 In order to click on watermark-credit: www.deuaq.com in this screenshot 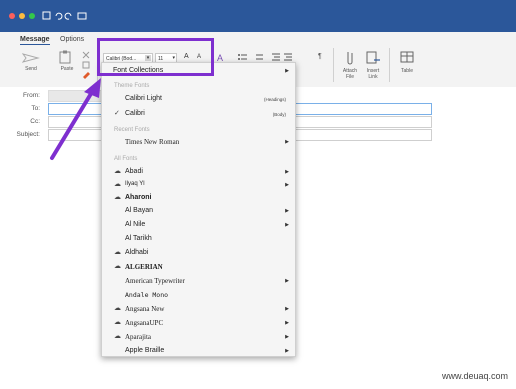, I will do `click(474, 376)`.